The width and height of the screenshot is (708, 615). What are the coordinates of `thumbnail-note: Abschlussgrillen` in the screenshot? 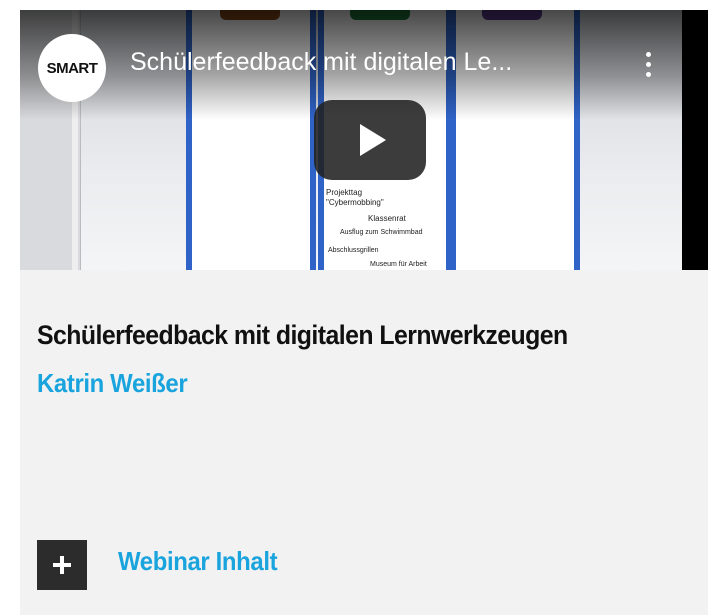 It's located at (353, 250).